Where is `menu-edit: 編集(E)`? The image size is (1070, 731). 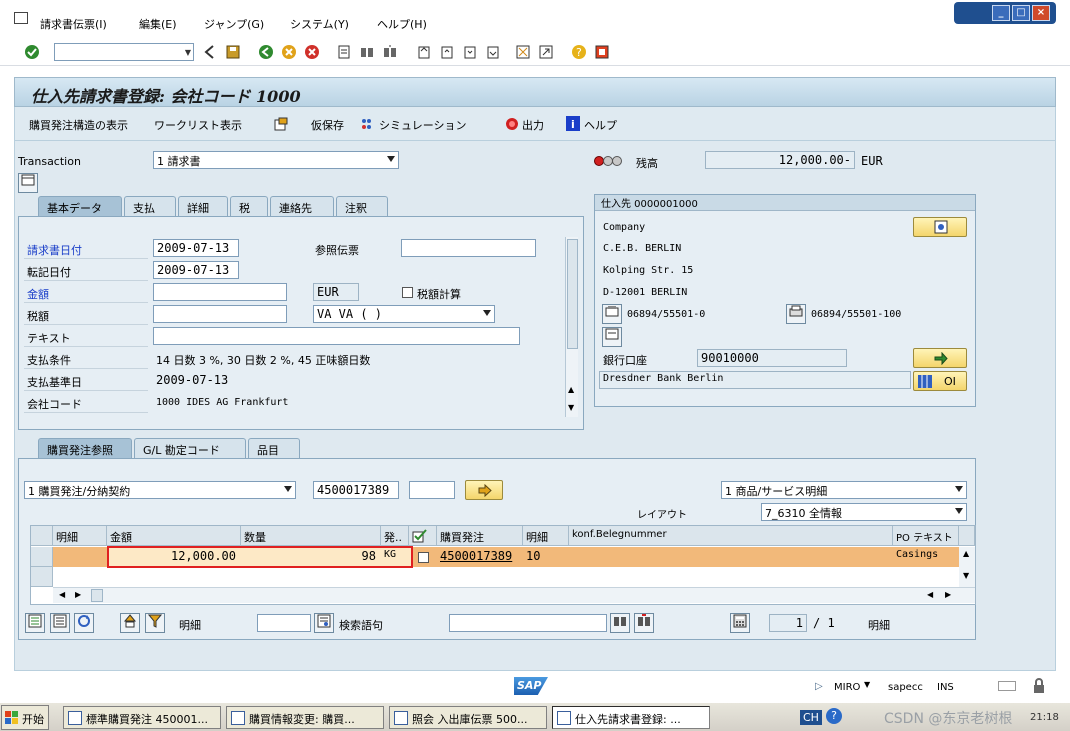
menu-edit: 編集(E) is located at coordinates (158, 24).